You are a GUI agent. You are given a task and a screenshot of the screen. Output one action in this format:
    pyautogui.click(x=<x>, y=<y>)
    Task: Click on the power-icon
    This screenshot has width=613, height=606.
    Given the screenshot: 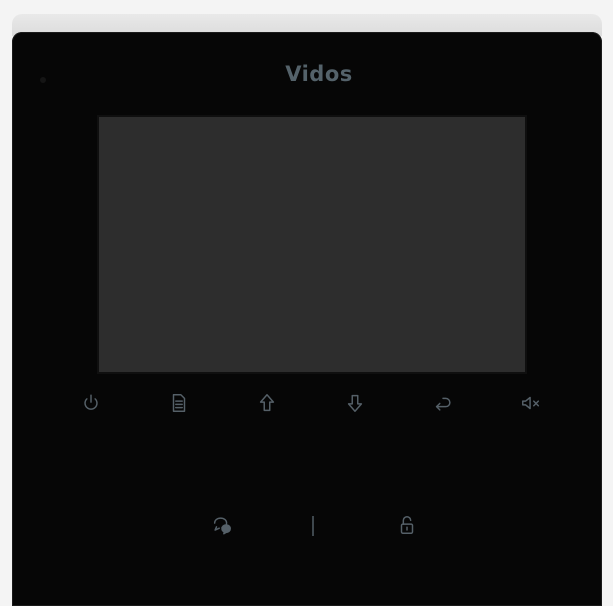 What is the action you would take?
    pyautogui.click(x=91, y=402)
    